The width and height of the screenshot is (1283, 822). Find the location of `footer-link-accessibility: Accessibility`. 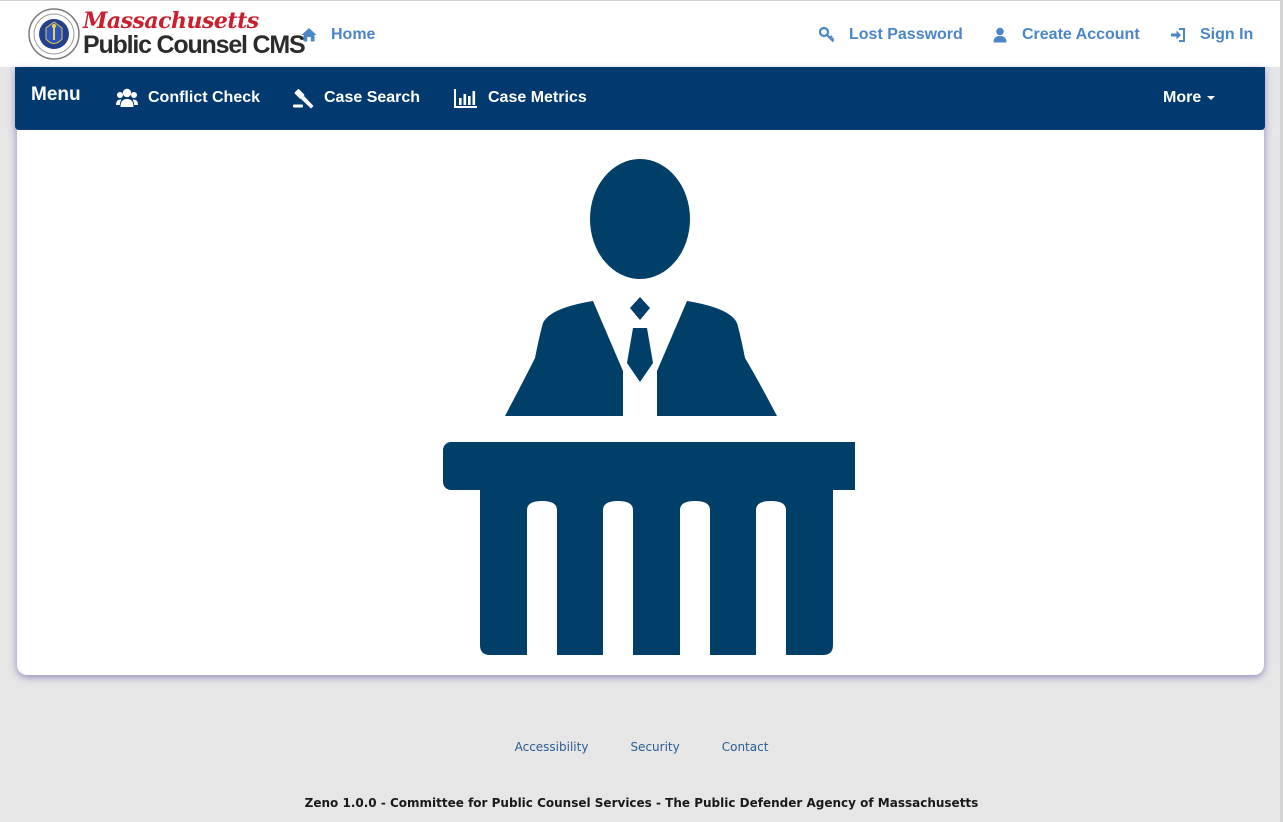

footer-link-accessibility: Accessibility is located at coordinates (552, 747).